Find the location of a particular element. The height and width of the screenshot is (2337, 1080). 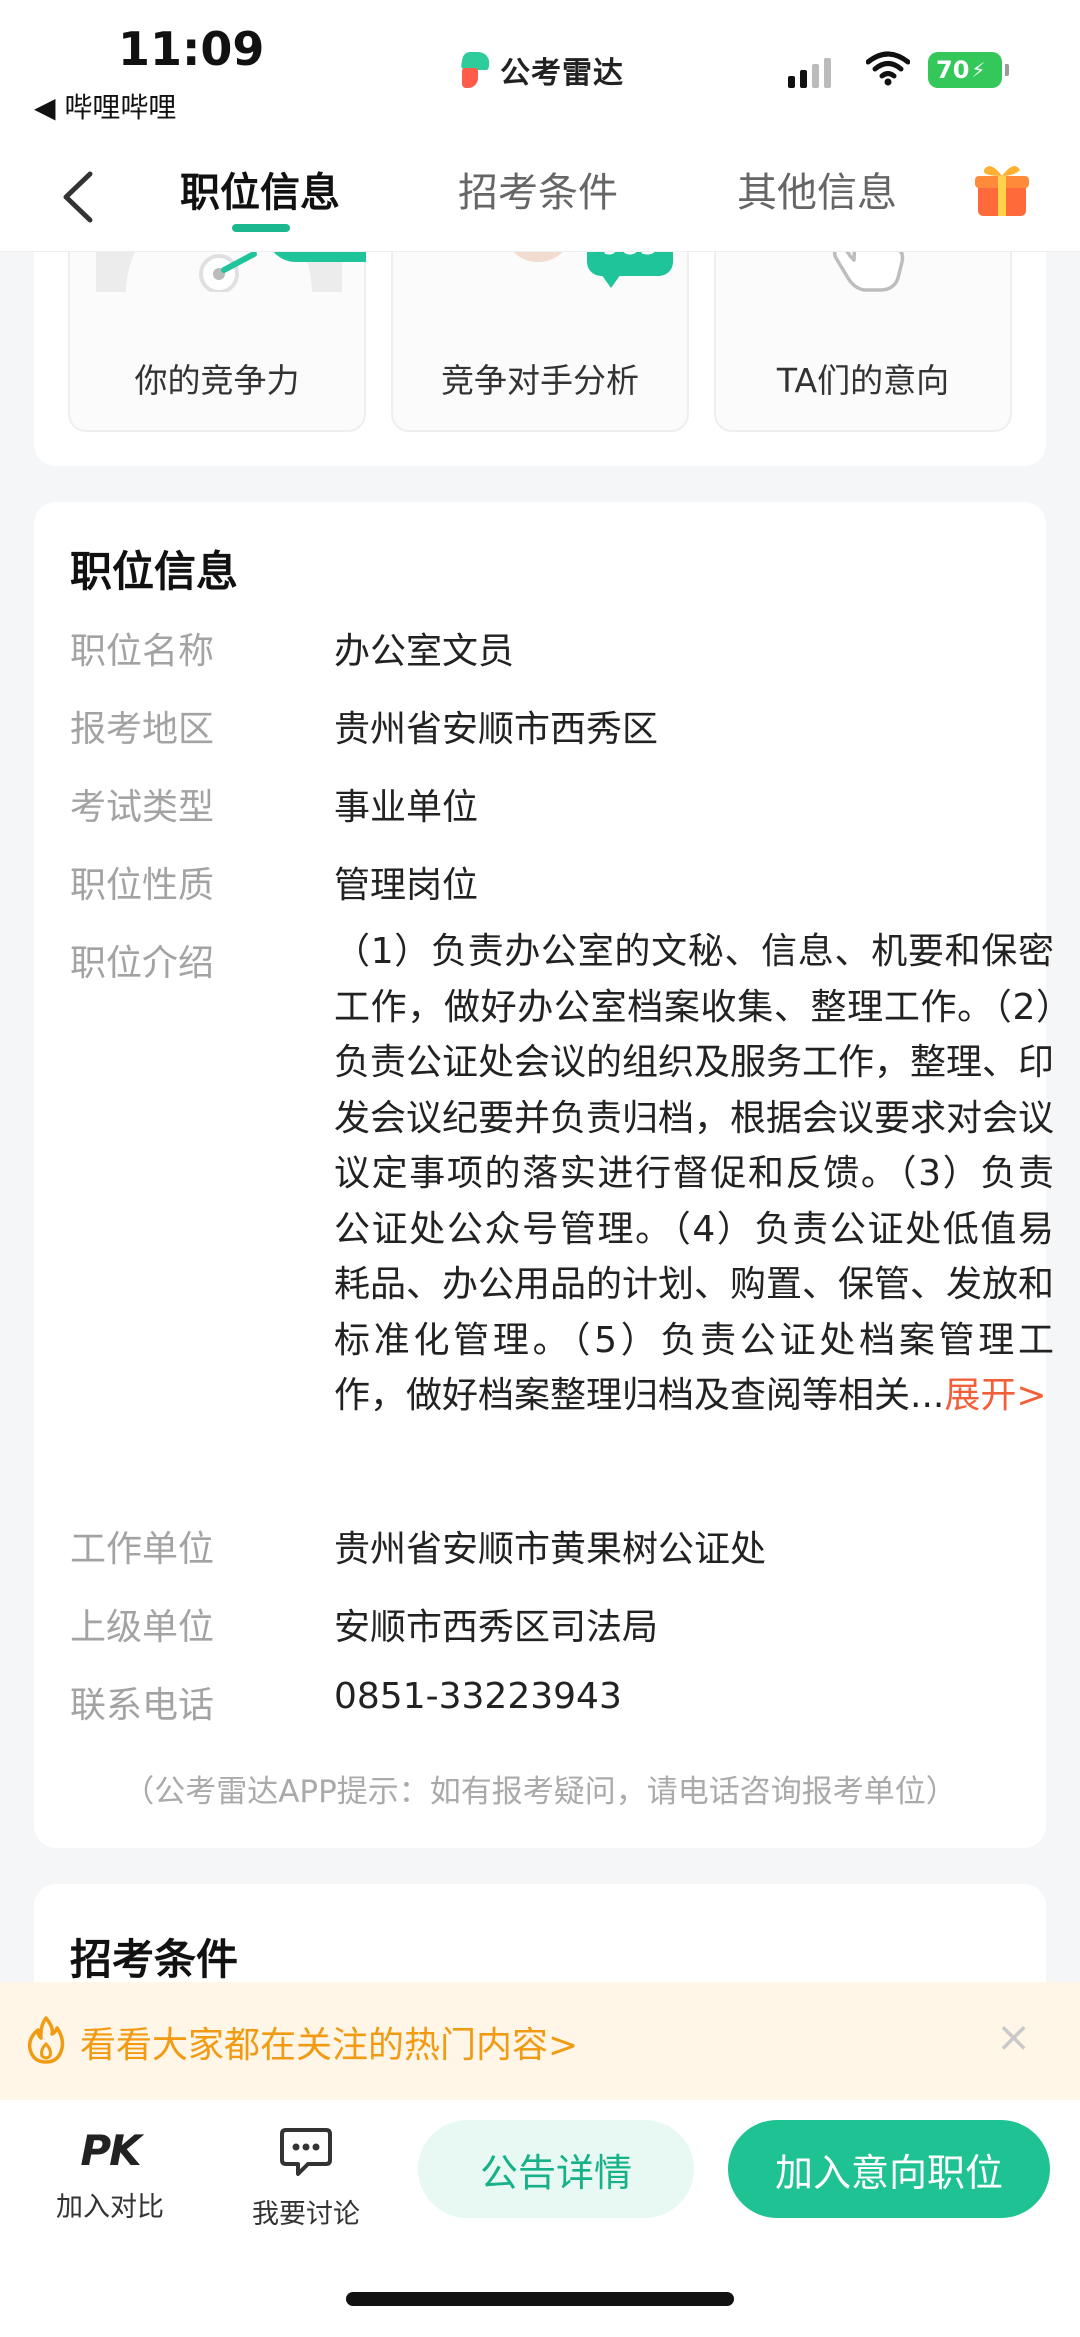

wifi-icon is located at coordinates (888, 68).